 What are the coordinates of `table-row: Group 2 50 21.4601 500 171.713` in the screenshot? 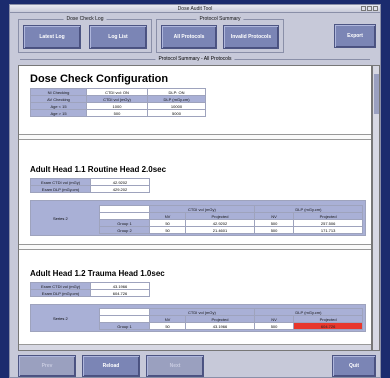 It's located at (231, 230).